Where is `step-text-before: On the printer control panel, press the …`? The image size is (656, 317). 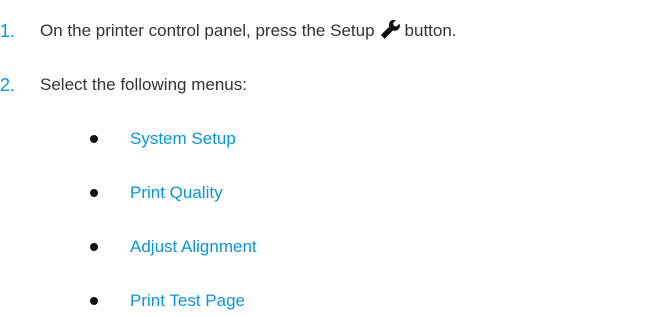
step-text-before: On the printer control panel, press the … is located at coordinates (207, 30).